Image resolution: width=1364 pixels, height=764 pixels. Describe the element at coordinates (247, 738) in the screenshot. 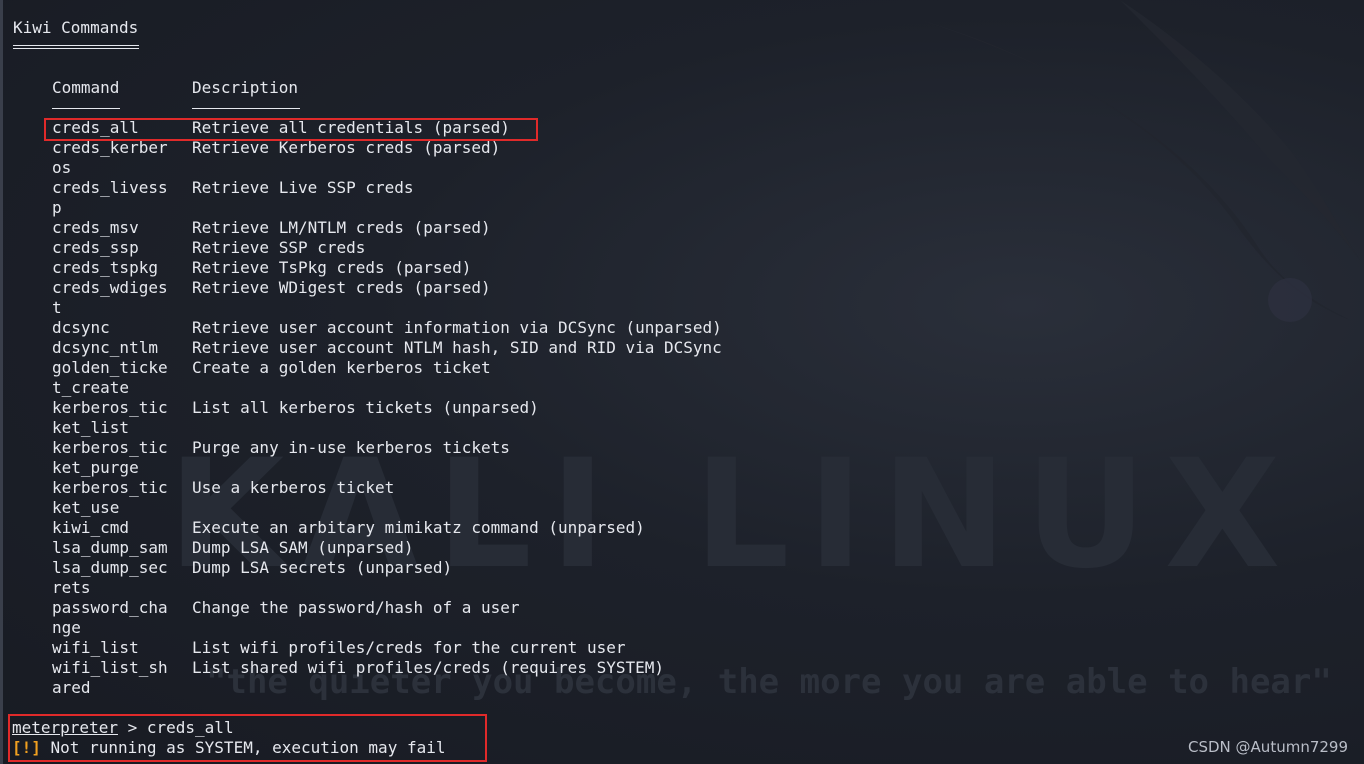

I see `highlight-box-output` at that location.